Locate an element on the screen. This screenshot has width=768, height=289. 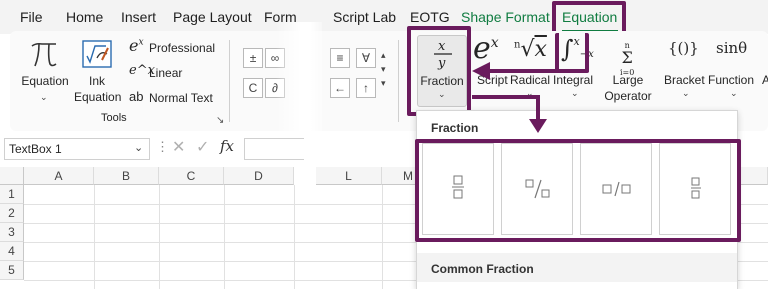
function-label: Function is located at coordinates (731, 80).